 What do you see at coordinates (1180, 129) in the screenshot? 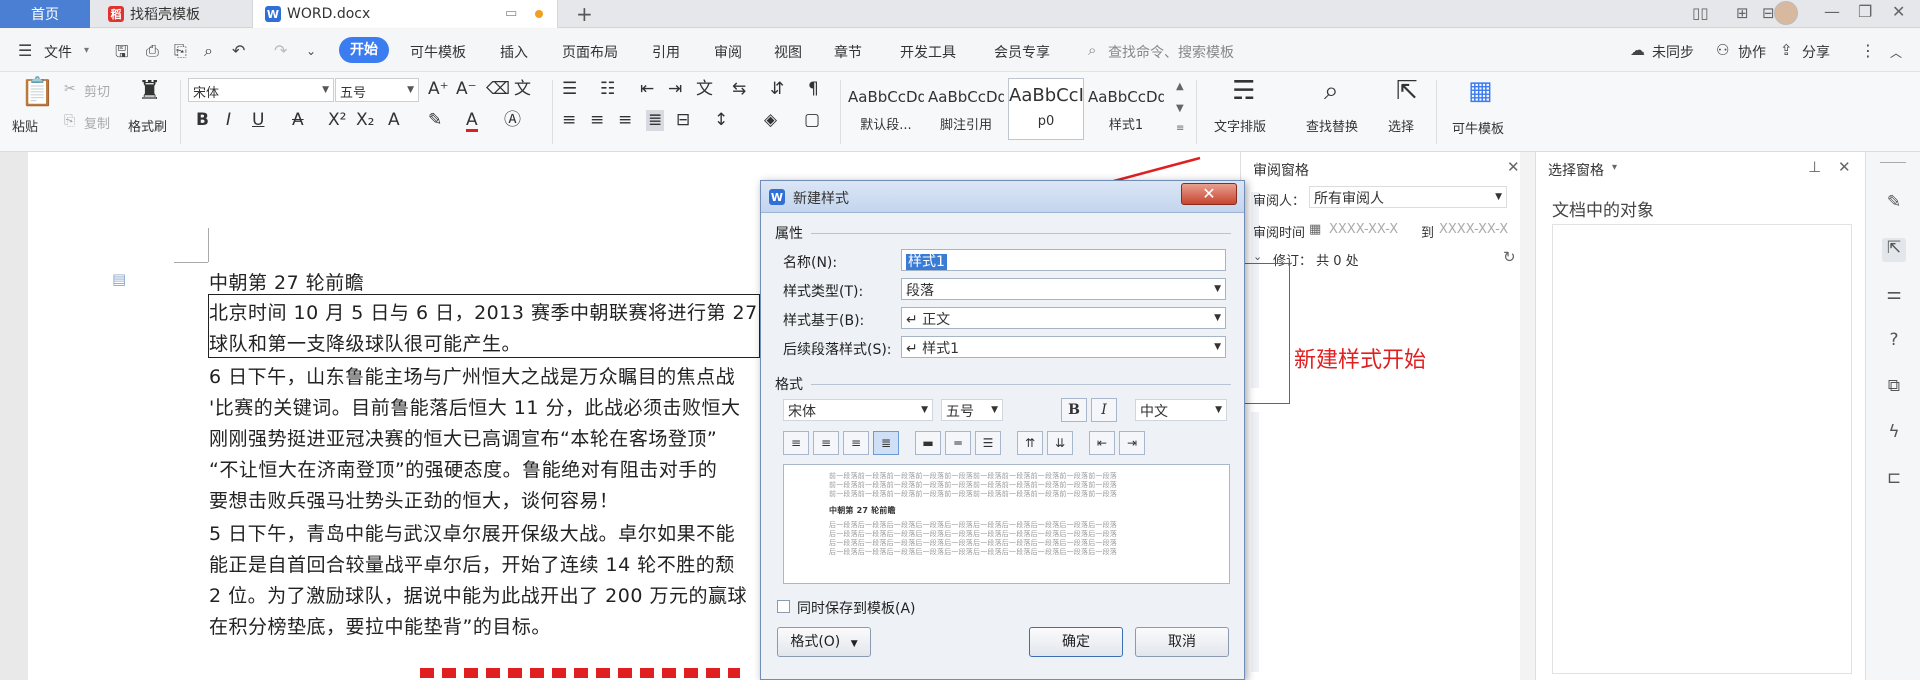
I see `more-styles-icon: ≡` at bounding box center [1180, 129].